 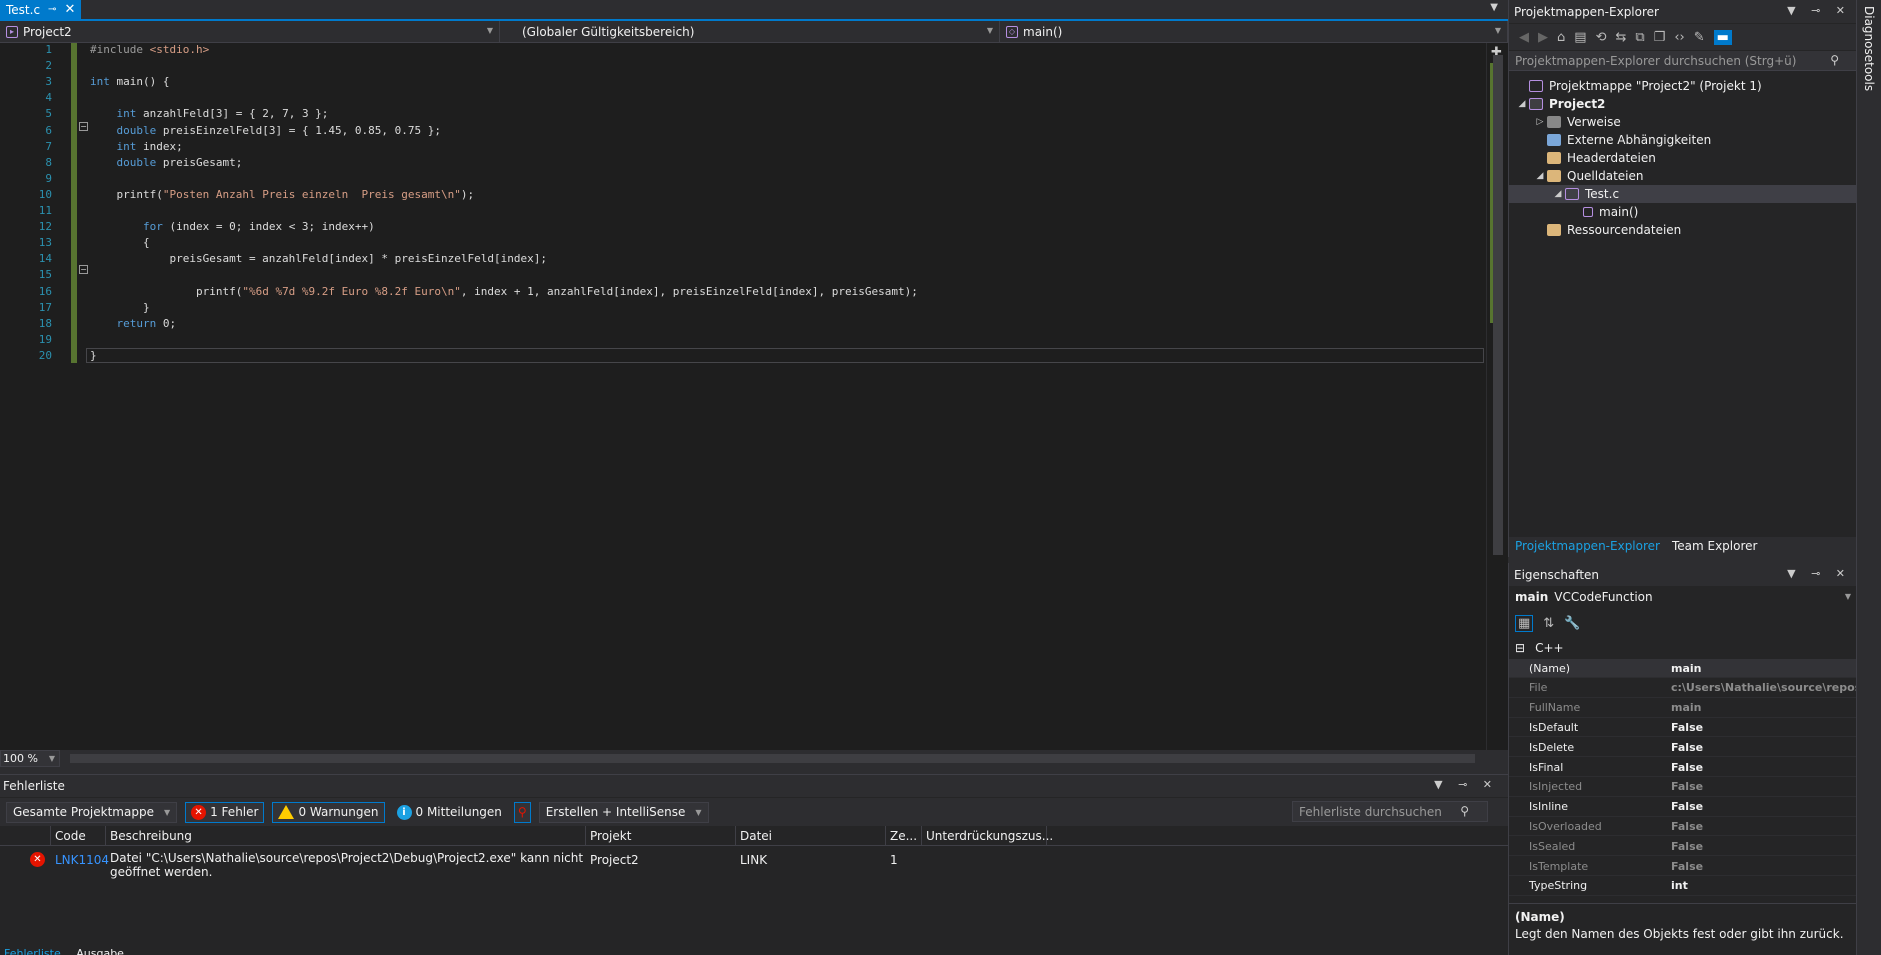 I want to click on code-line: for (index = 0; index < 3; index++), so click(x=232, y=226).